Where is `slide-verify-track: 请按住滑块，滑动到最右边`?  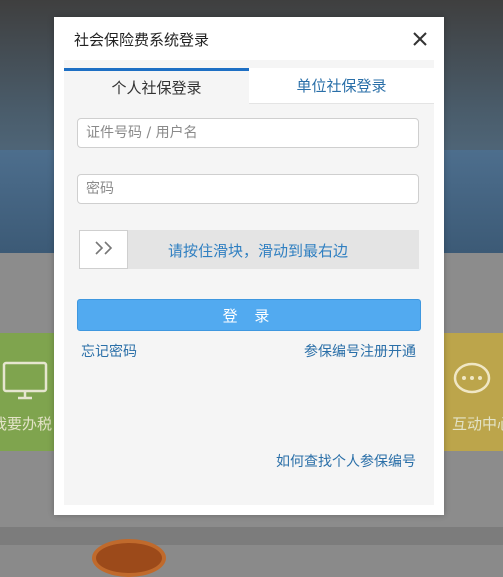
slide-verify-track: 请按住滑块，滑动到最右边 is located at coordinates (249, 249).